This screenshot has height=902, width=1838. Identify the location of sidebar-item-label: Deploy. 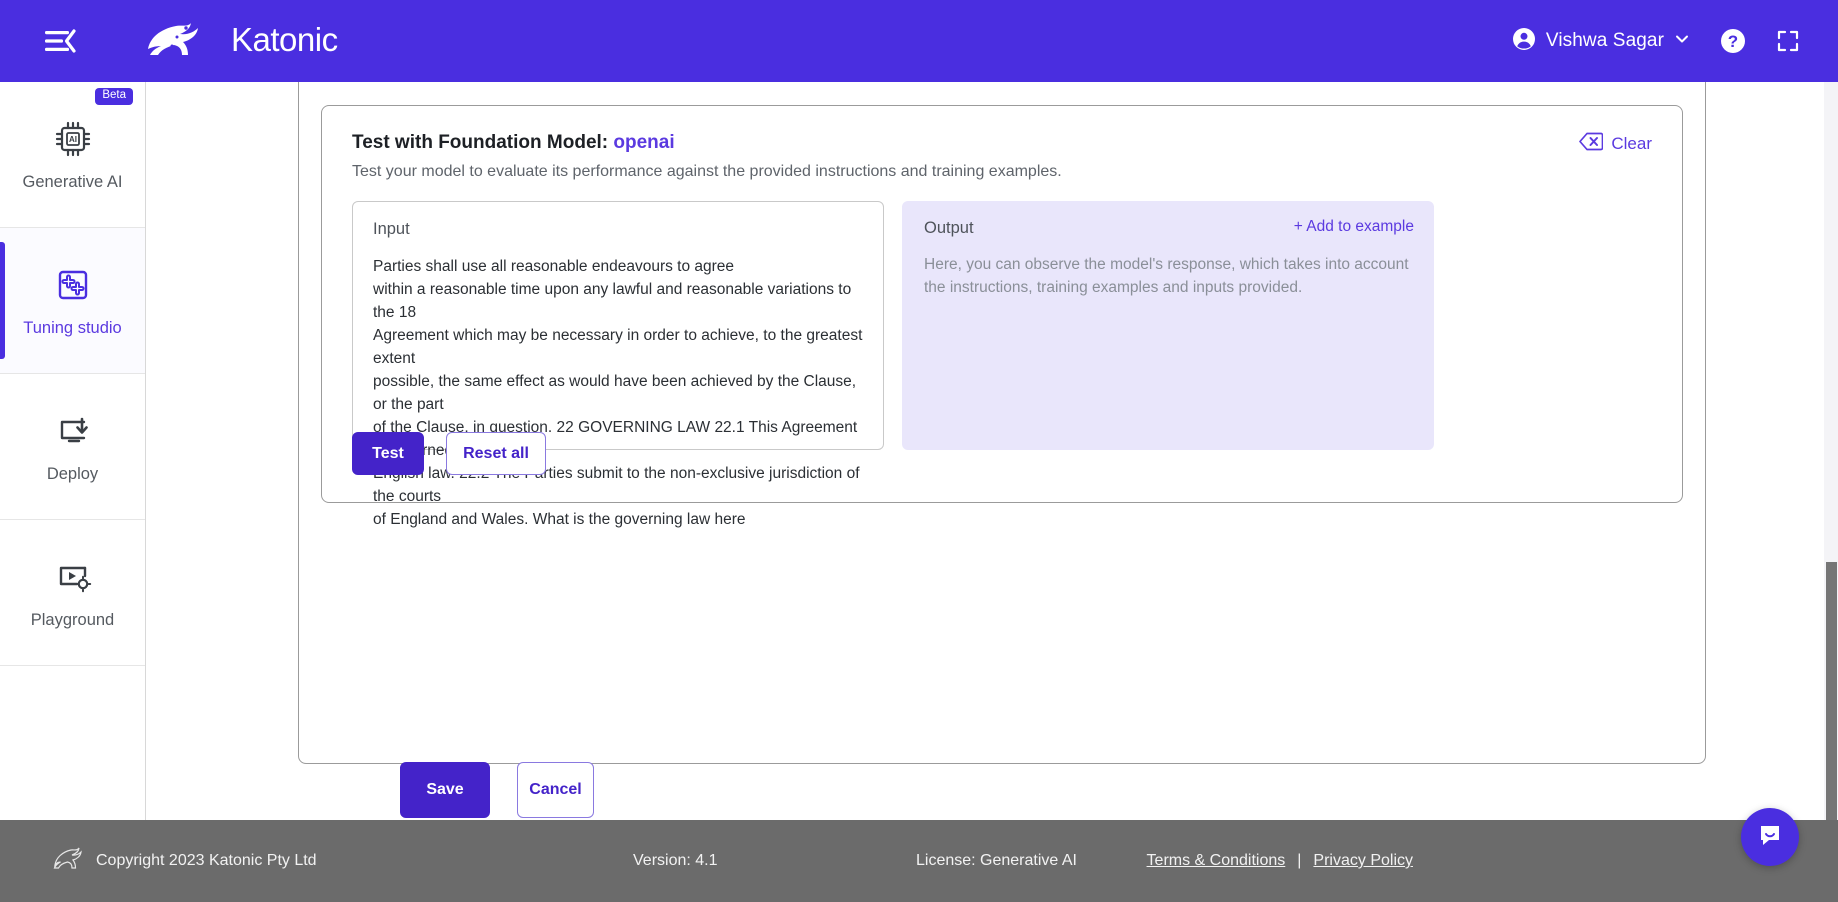
(72, 474).